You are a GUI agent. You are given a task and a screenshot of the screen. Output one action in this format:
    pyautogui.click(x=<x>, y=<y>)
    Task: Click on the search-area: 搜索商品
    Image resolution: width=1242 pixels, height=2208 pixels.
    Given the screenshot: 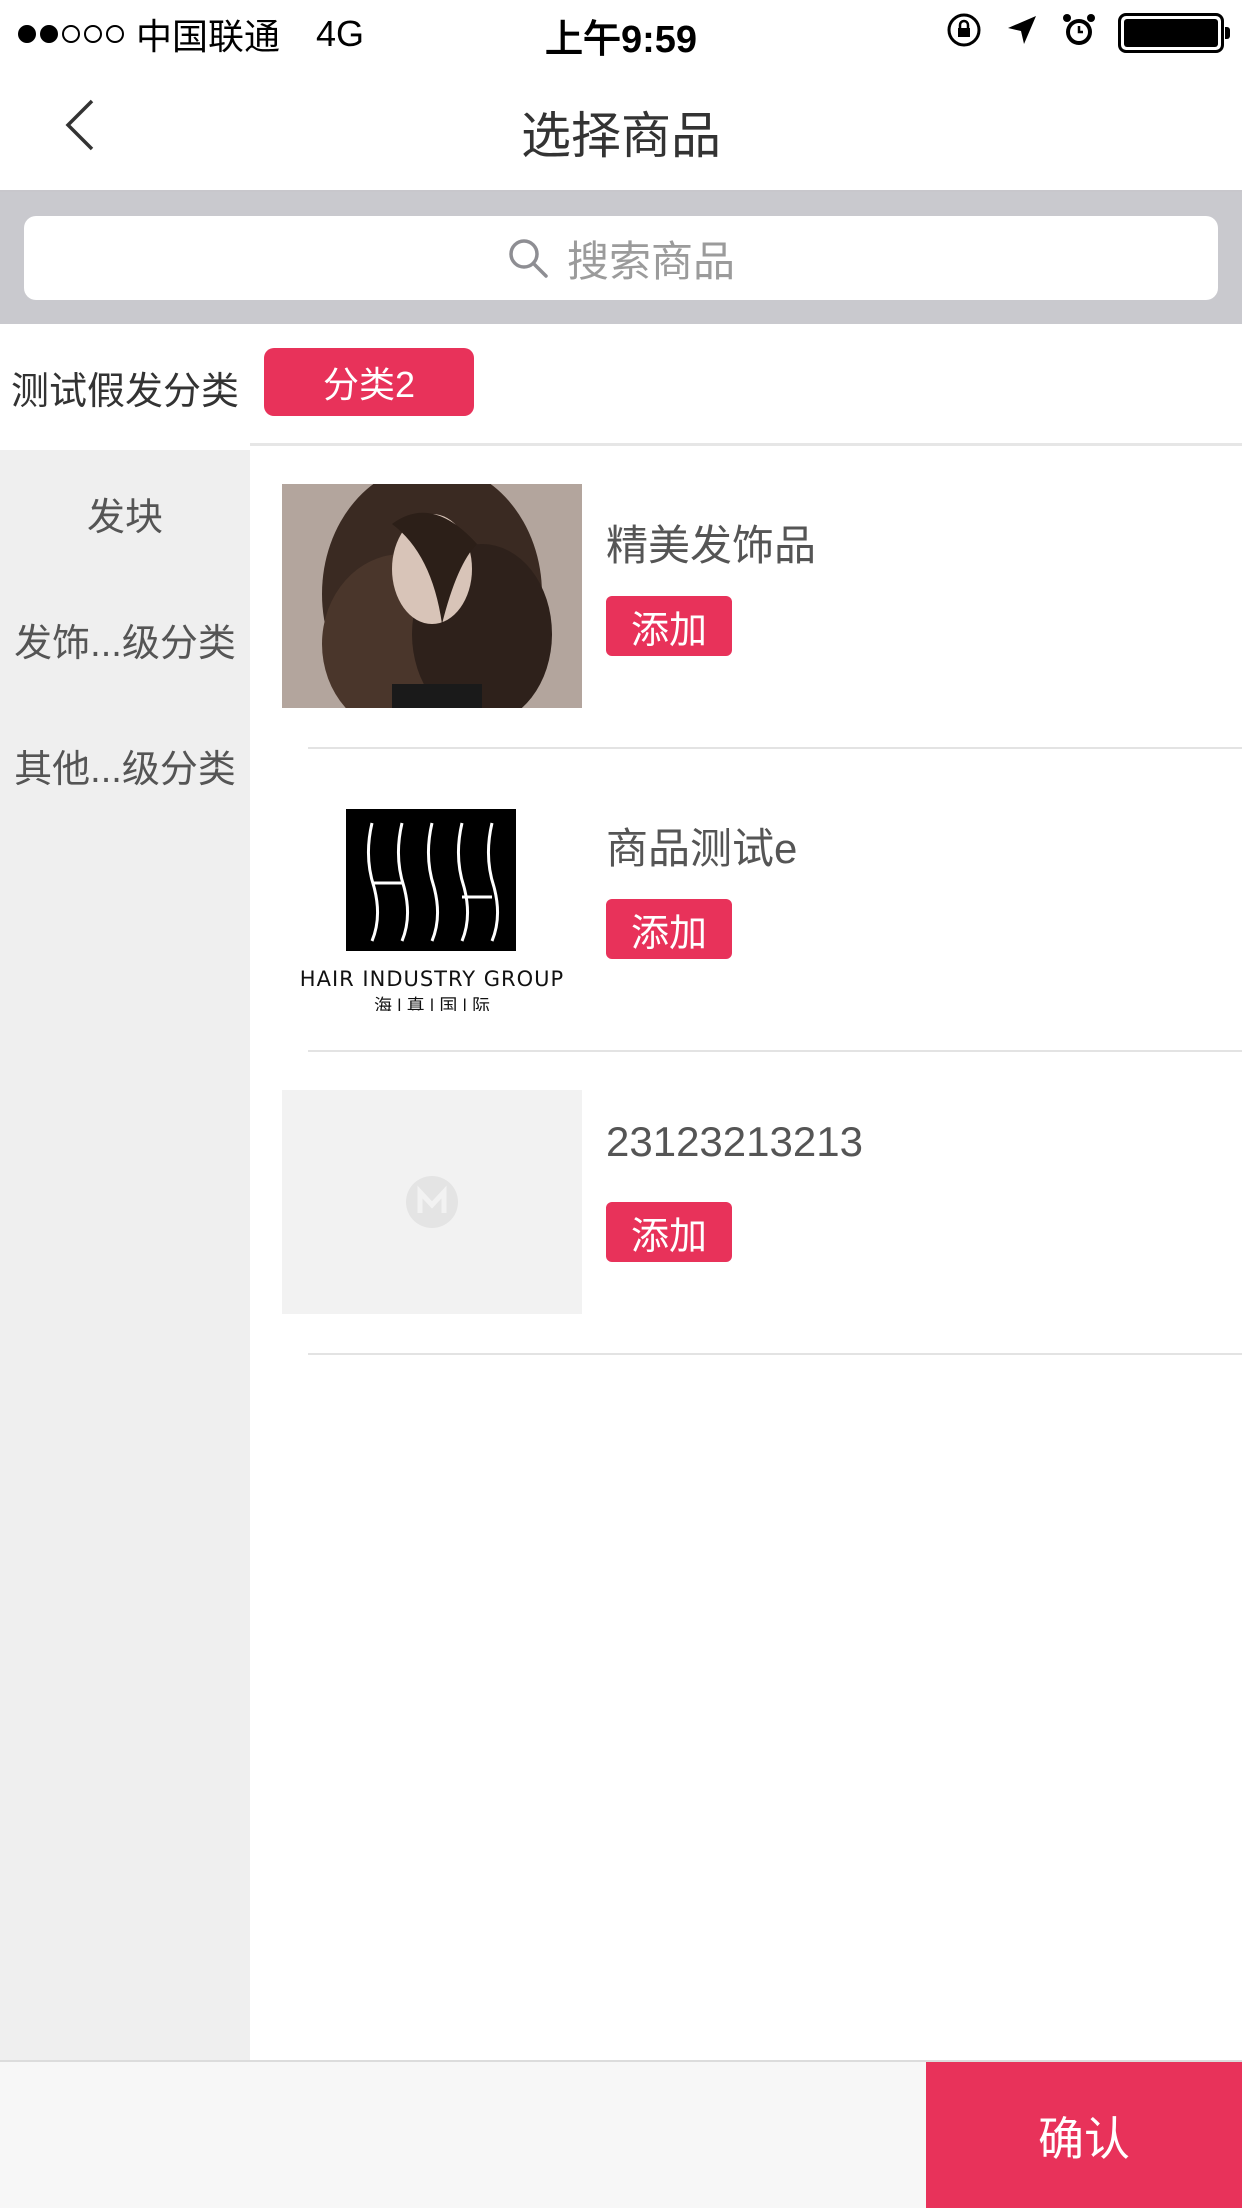 What is the action you would take?
    pyautogui.click(x=621, y=258)
    